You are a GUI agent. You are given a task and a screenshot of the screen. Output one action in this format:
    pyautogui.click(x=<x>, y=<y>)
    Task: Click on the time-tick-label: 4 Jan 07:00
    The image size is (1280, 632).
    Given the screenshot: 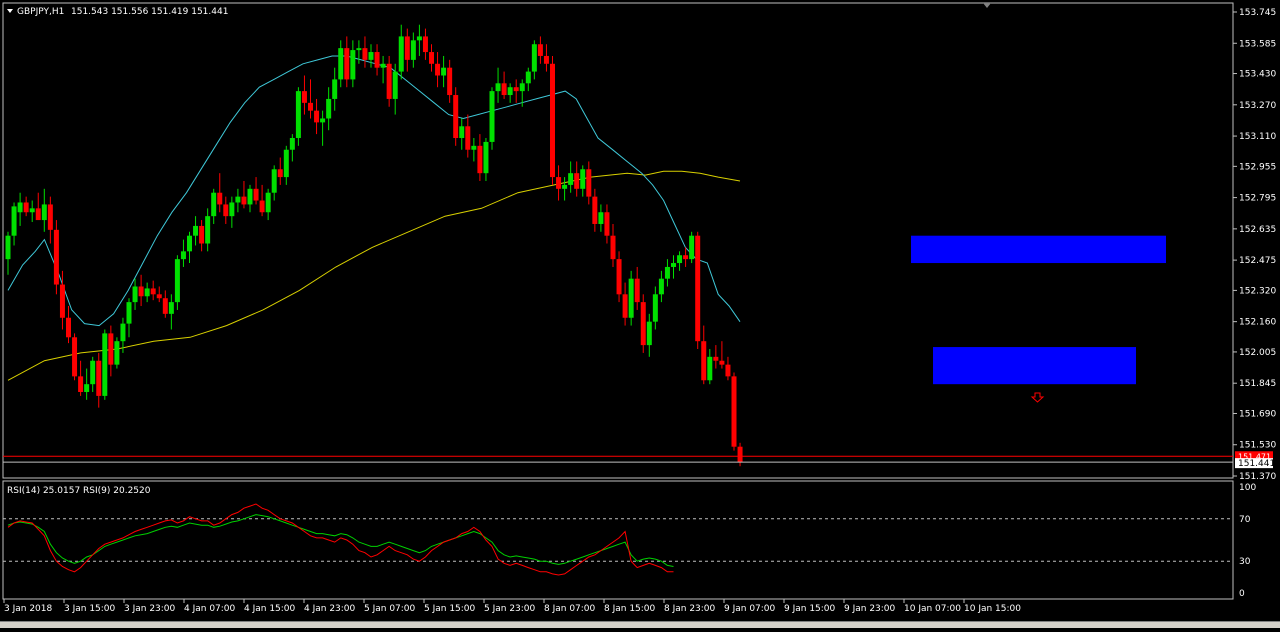 What is the action you would take?
    pyautogui.click(x=210, y=609)
    